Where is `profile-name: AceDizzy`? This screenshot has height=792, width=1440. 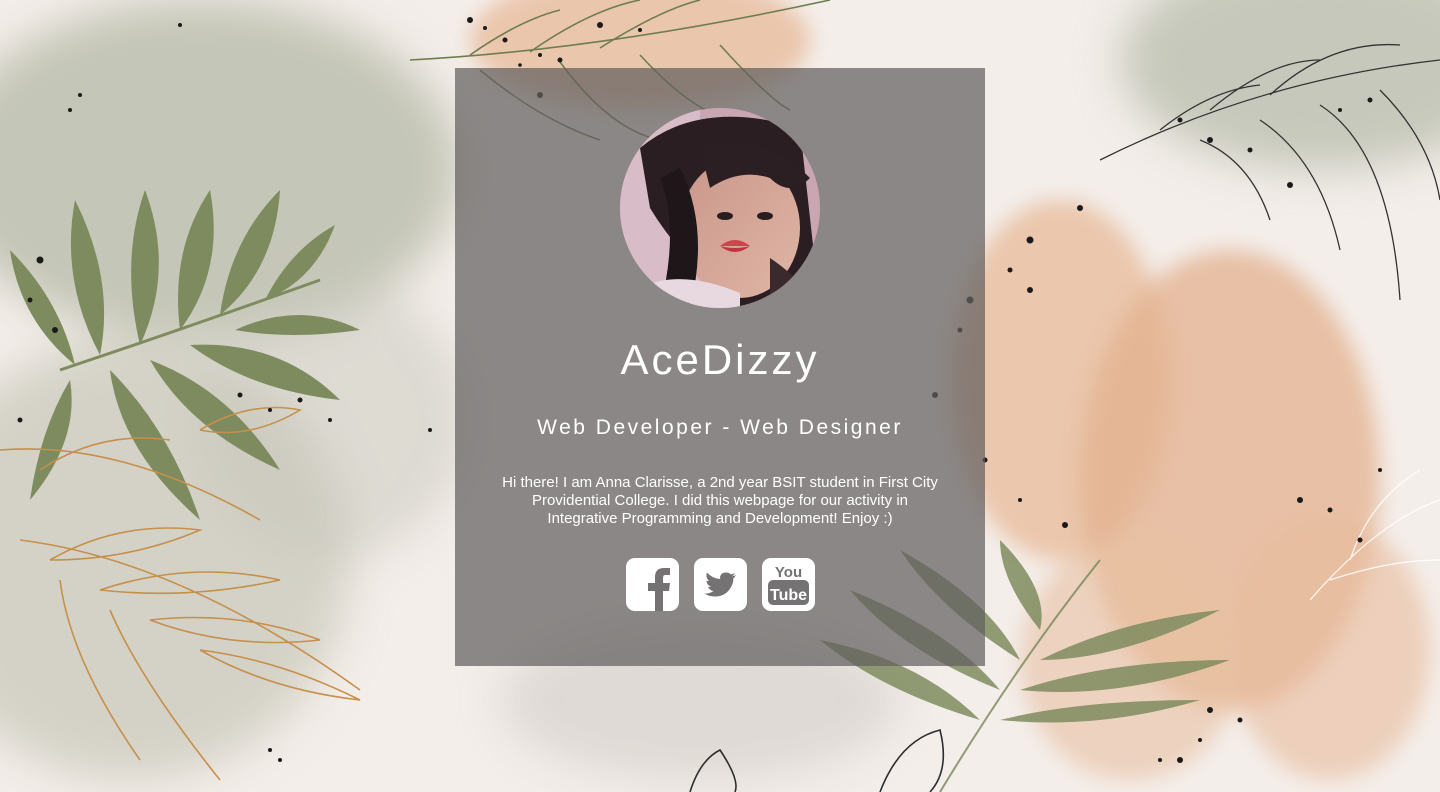
profile-name: AceDizzy is located at coordinates (720, 359).